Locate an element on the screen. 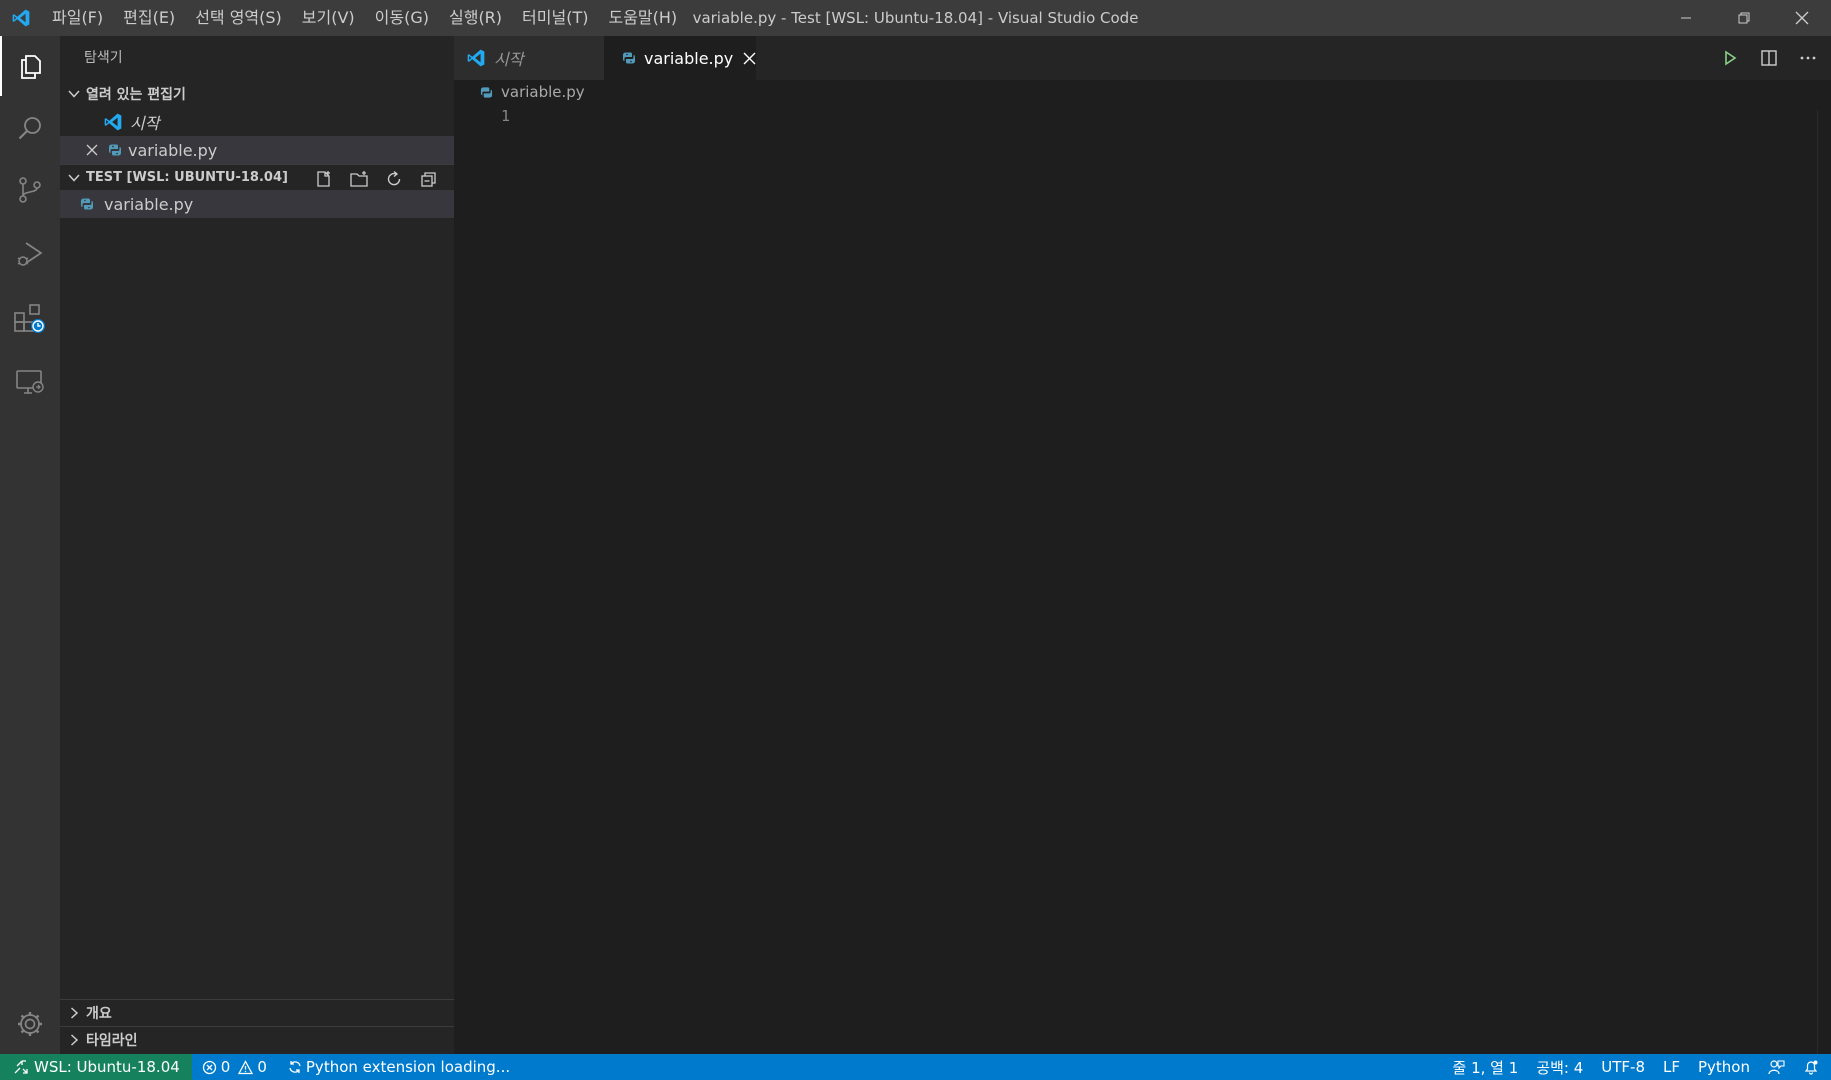 The height and width of the screenshot is (1080, 1831). bell-icon is located at coordinates (1811, 1067).